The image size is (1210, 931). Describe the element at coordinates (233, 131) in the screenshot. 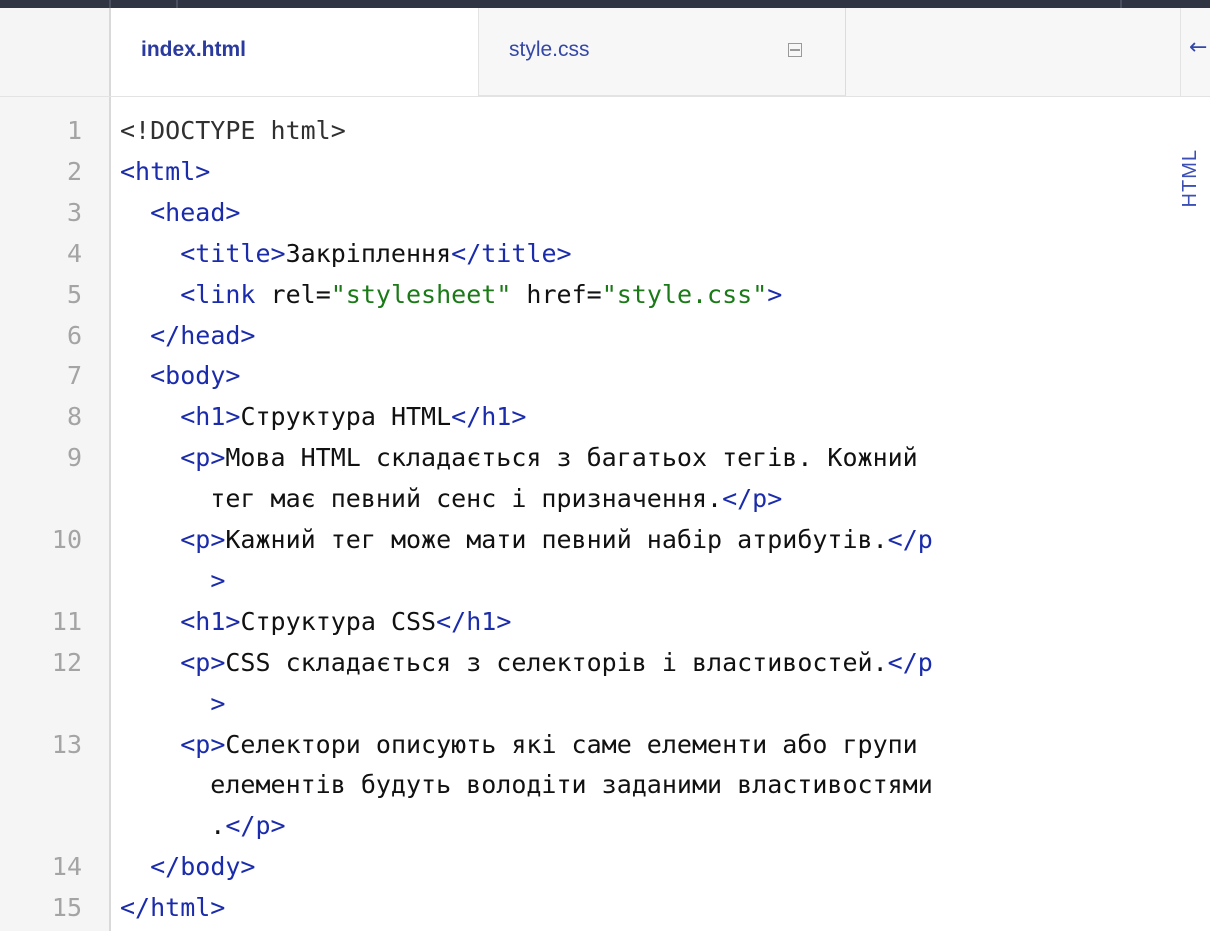

I see `code-text: <!DOCTYPE html>` at that location.